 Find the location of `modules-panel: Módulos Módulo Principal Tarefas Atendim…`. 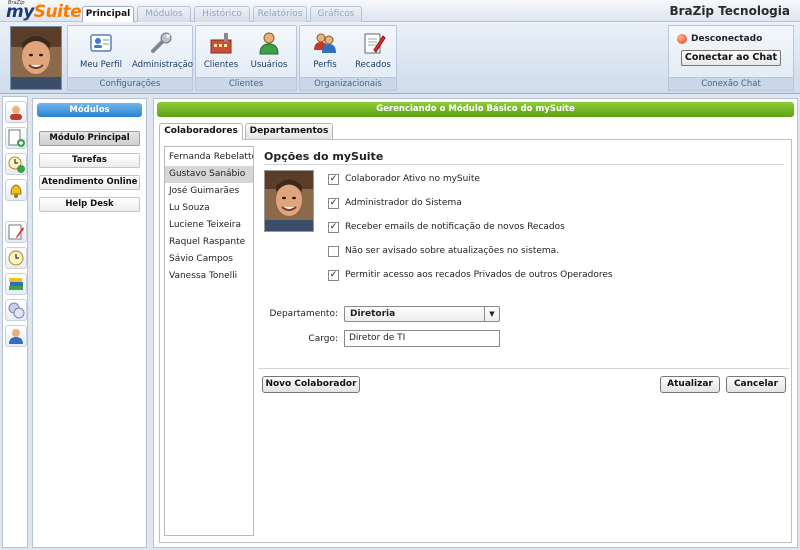

modules-panel: Módulos Módulo Principal Tarefas Atendim… is located at coordinates (89, 323).